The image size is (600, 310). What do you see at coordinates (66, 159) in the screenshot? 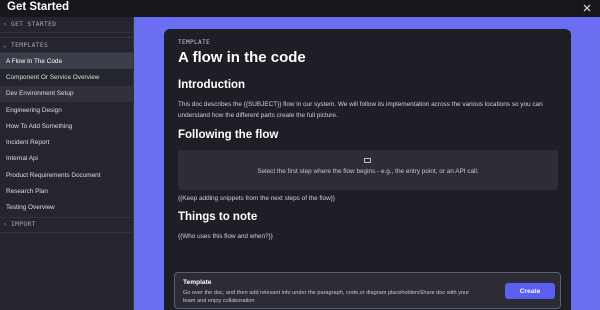
I see `template-item-internal-api: Internal Api` at bounding box center [66, 159].